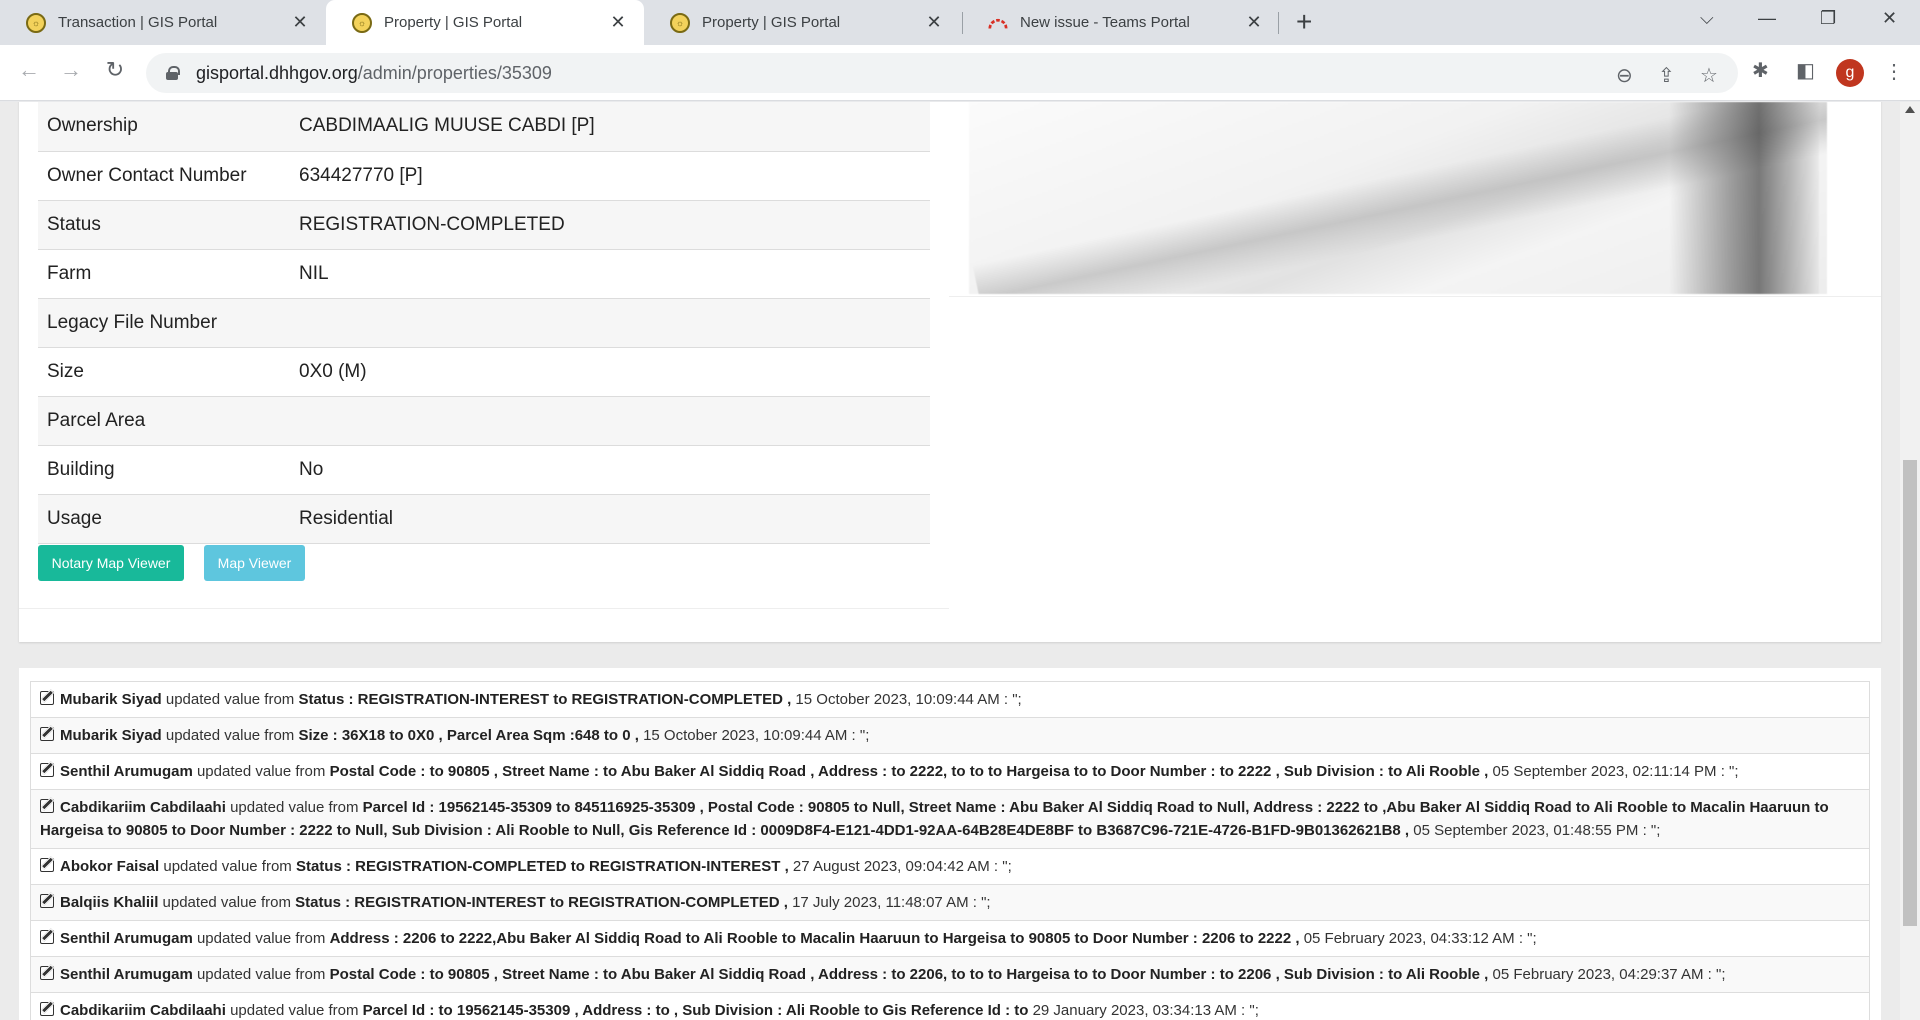 This screenshot has width=1920, height=1020. I want to click on new-tab-button: +, so click(1304, 22).